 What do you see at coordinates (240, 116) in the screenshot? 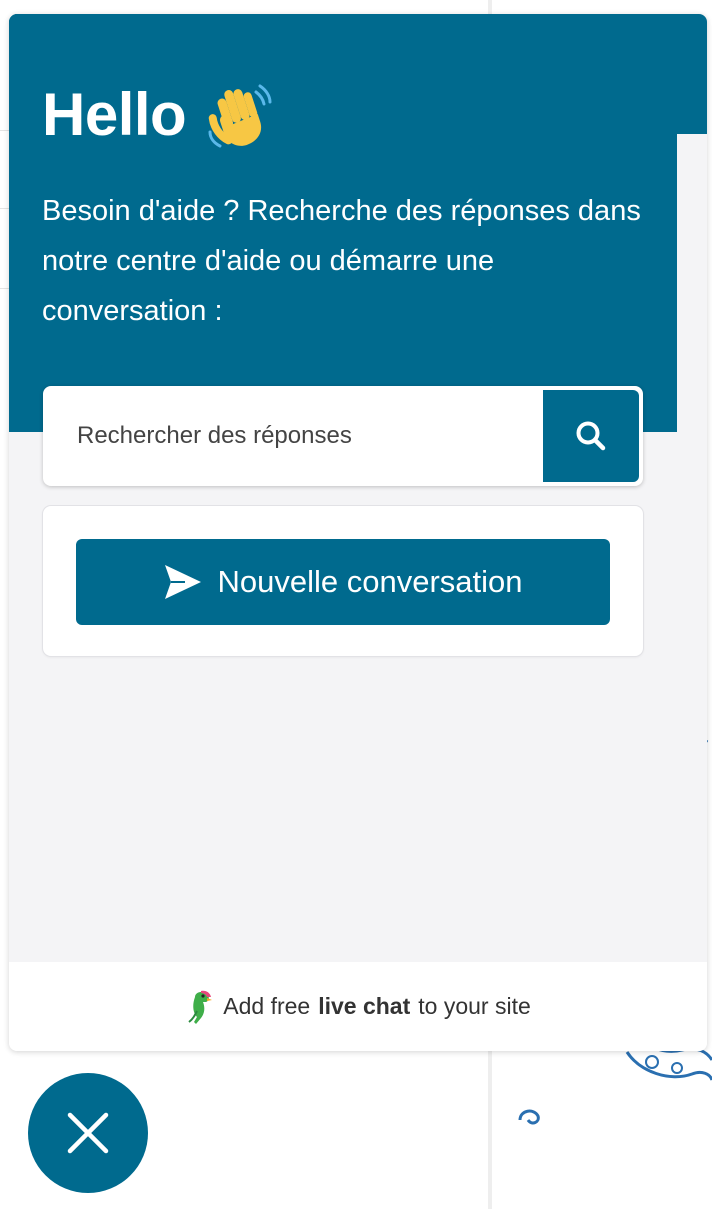
I see `waving-hand-icon` at bounding box center [240, 116].